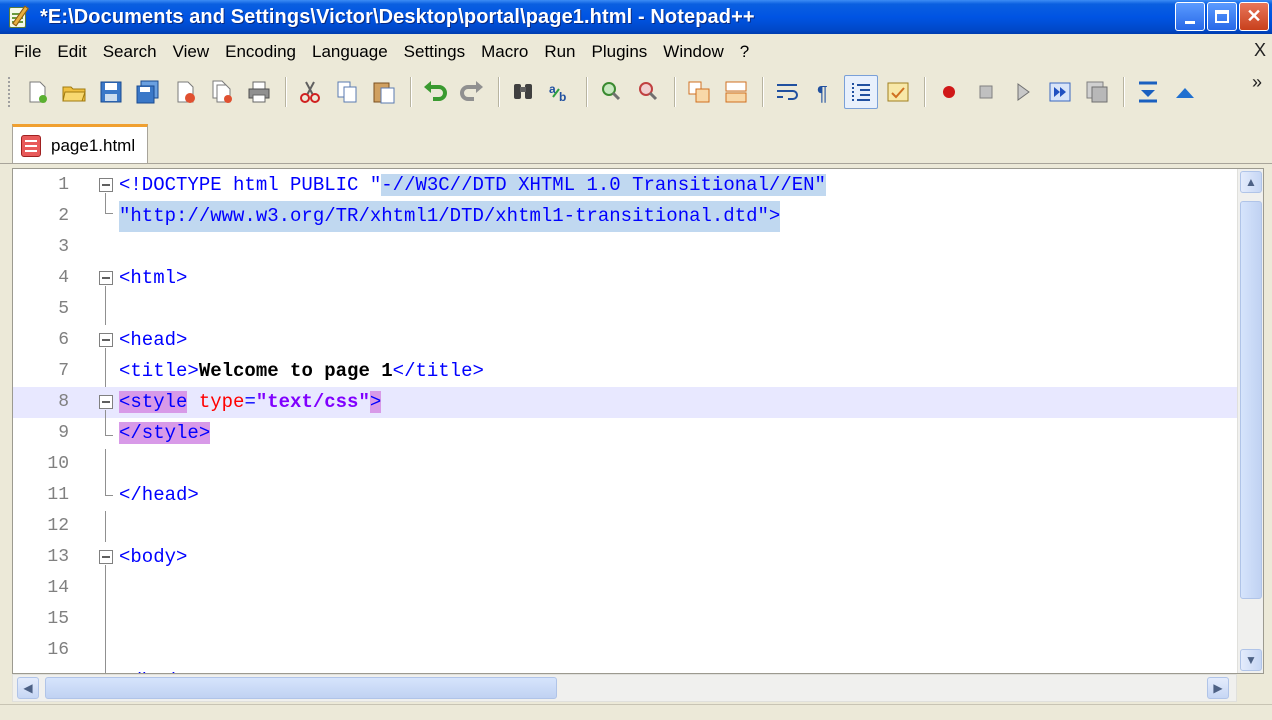 The height and width of the screenshot is (720, 1272). Describe the element at coordinates (260, 52) in the screenshot. I see `menu-encoding: Encoding` at that location.